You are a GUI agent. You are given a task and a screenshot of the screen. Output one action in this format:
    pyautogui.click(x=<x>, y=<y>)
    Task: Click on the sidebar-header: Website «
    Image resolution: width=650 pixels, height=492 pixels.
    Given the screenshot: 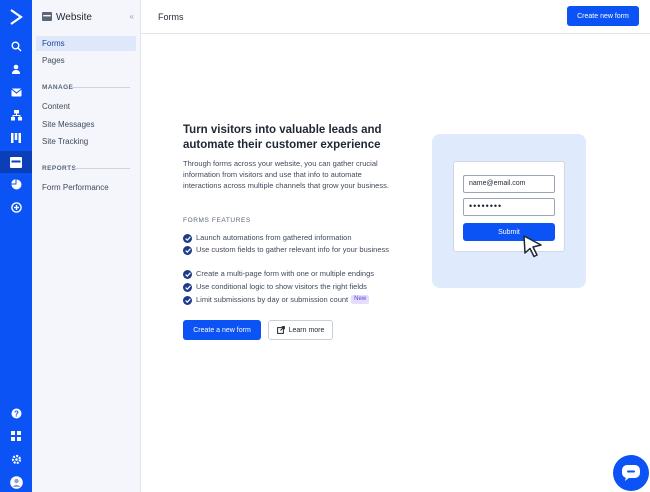 What is the action you would take?
    pyautogui.click(x=88, y=17)
    